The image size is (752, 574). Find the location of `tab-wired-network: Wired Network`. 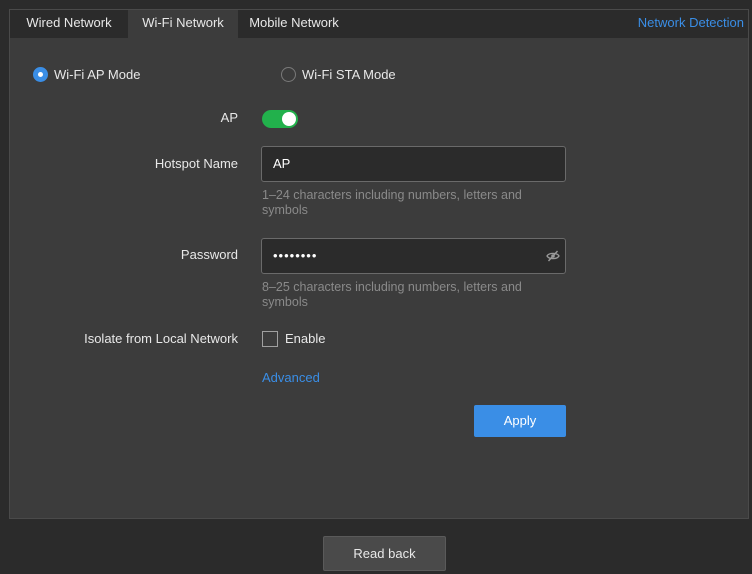

tab-wired-network: Wired Network is located at coordinates (69, 24).